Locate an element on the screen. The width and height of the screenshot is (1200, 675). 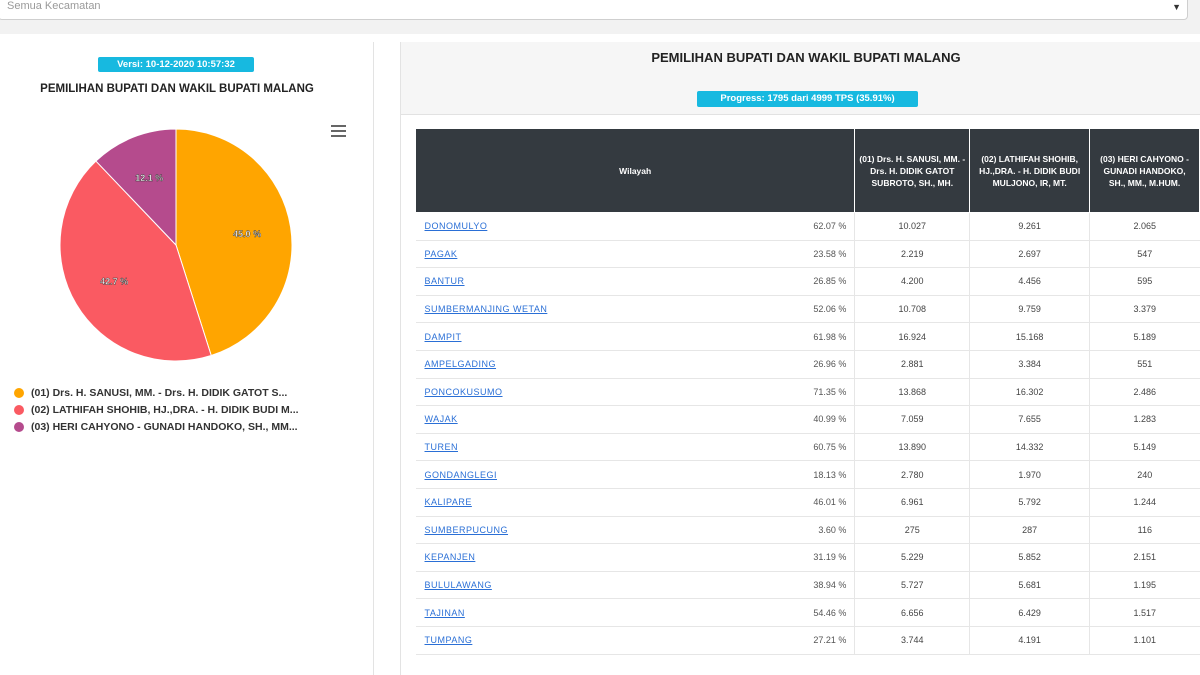
votes-candidate-03: 1.283 is located at coordinates (1144, 419).